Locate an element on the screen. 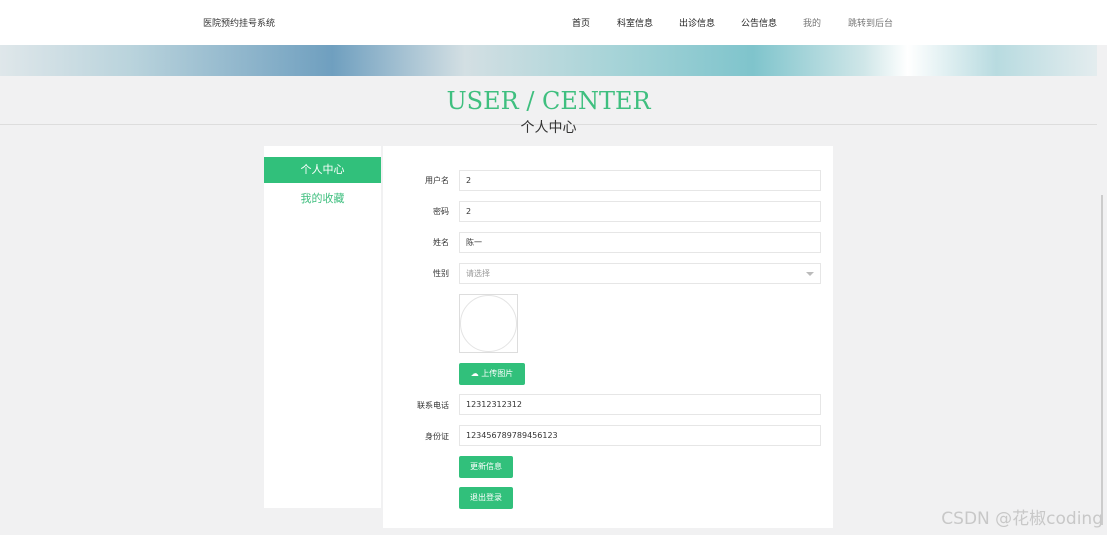  update-info-button: 更新信息 is located at coordinates (486, 467).